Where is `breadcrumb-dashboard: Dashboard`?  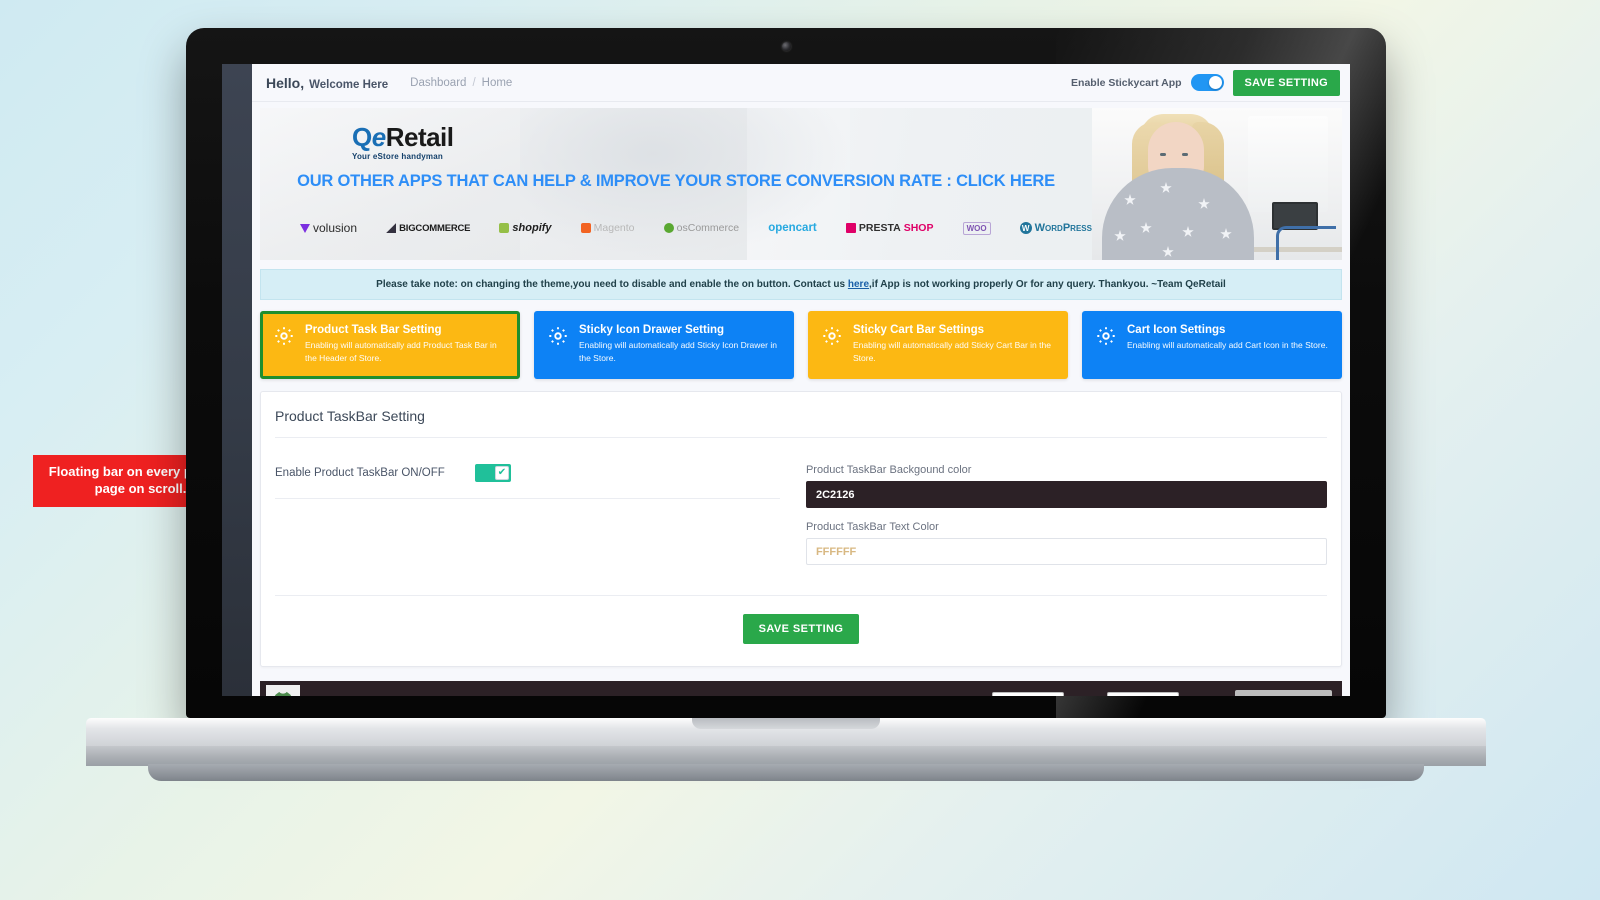 breadcrumb-dashboard: Dashboard is located at coordinates (438, 83).